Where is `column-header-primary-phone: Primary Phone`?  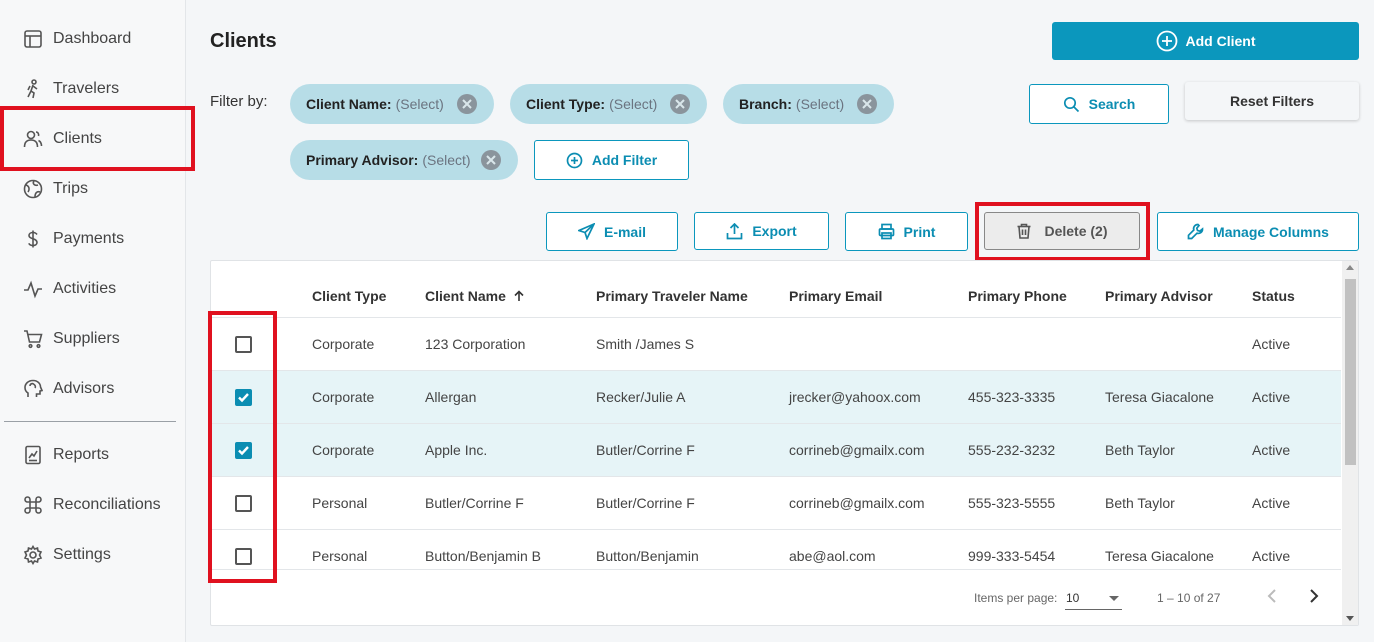 column-header-primary-phone: Primary Phone is located at coordinates (1017, 296).